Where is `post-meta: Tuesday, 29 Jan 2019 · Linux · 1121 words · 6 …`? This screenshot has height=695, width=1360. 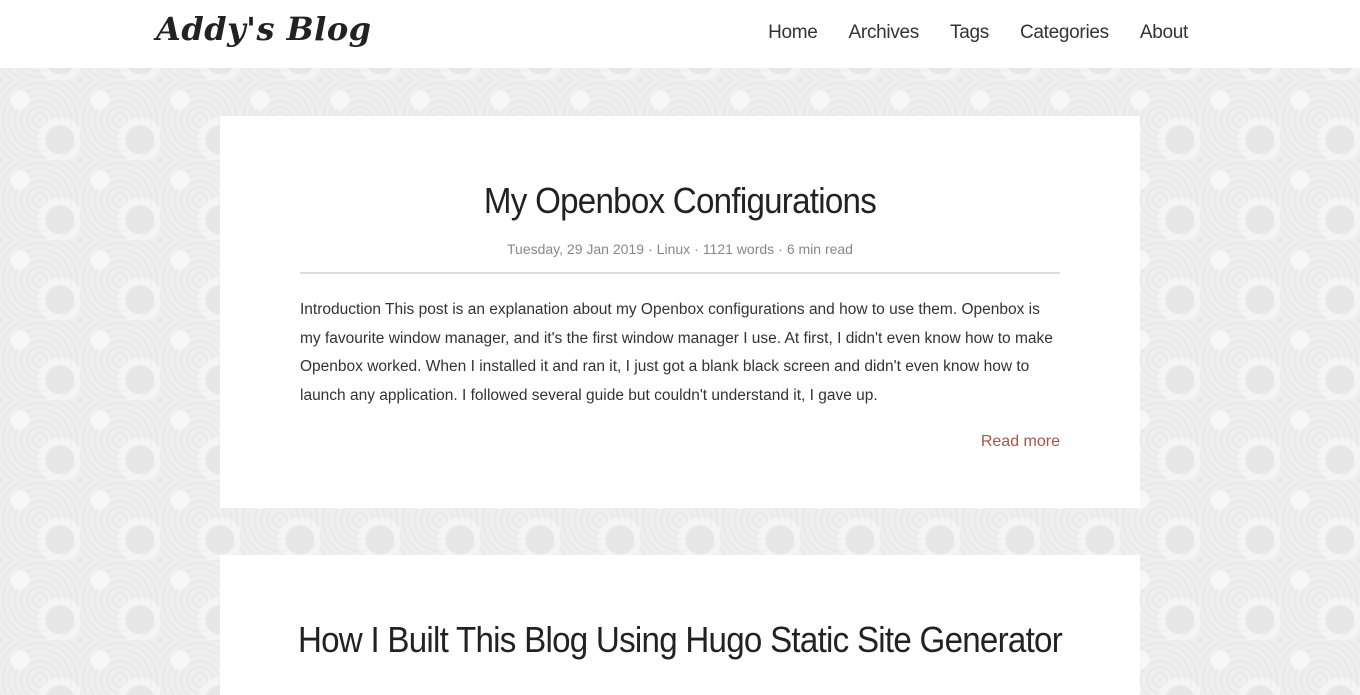 post-meta: Tuesday, 29 Jan 2019 · Linux · 1121 words · 6 … is located at coordinates (680, 249).